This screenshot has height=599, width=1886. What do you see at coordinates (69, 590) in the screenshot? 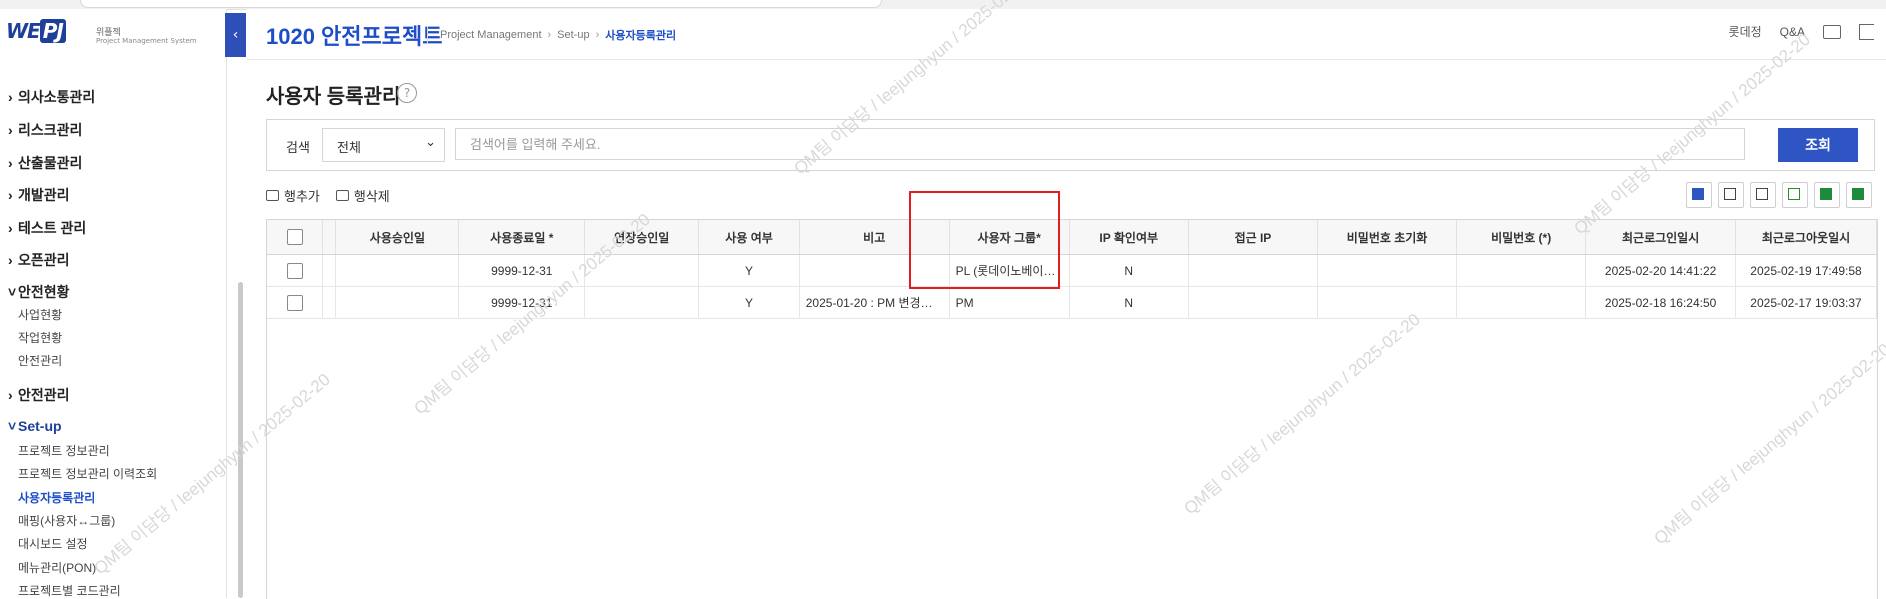
I see `sidebar-item-code-mgmt: 프로젝트별 코드관리` at bounding box center [69, 590].